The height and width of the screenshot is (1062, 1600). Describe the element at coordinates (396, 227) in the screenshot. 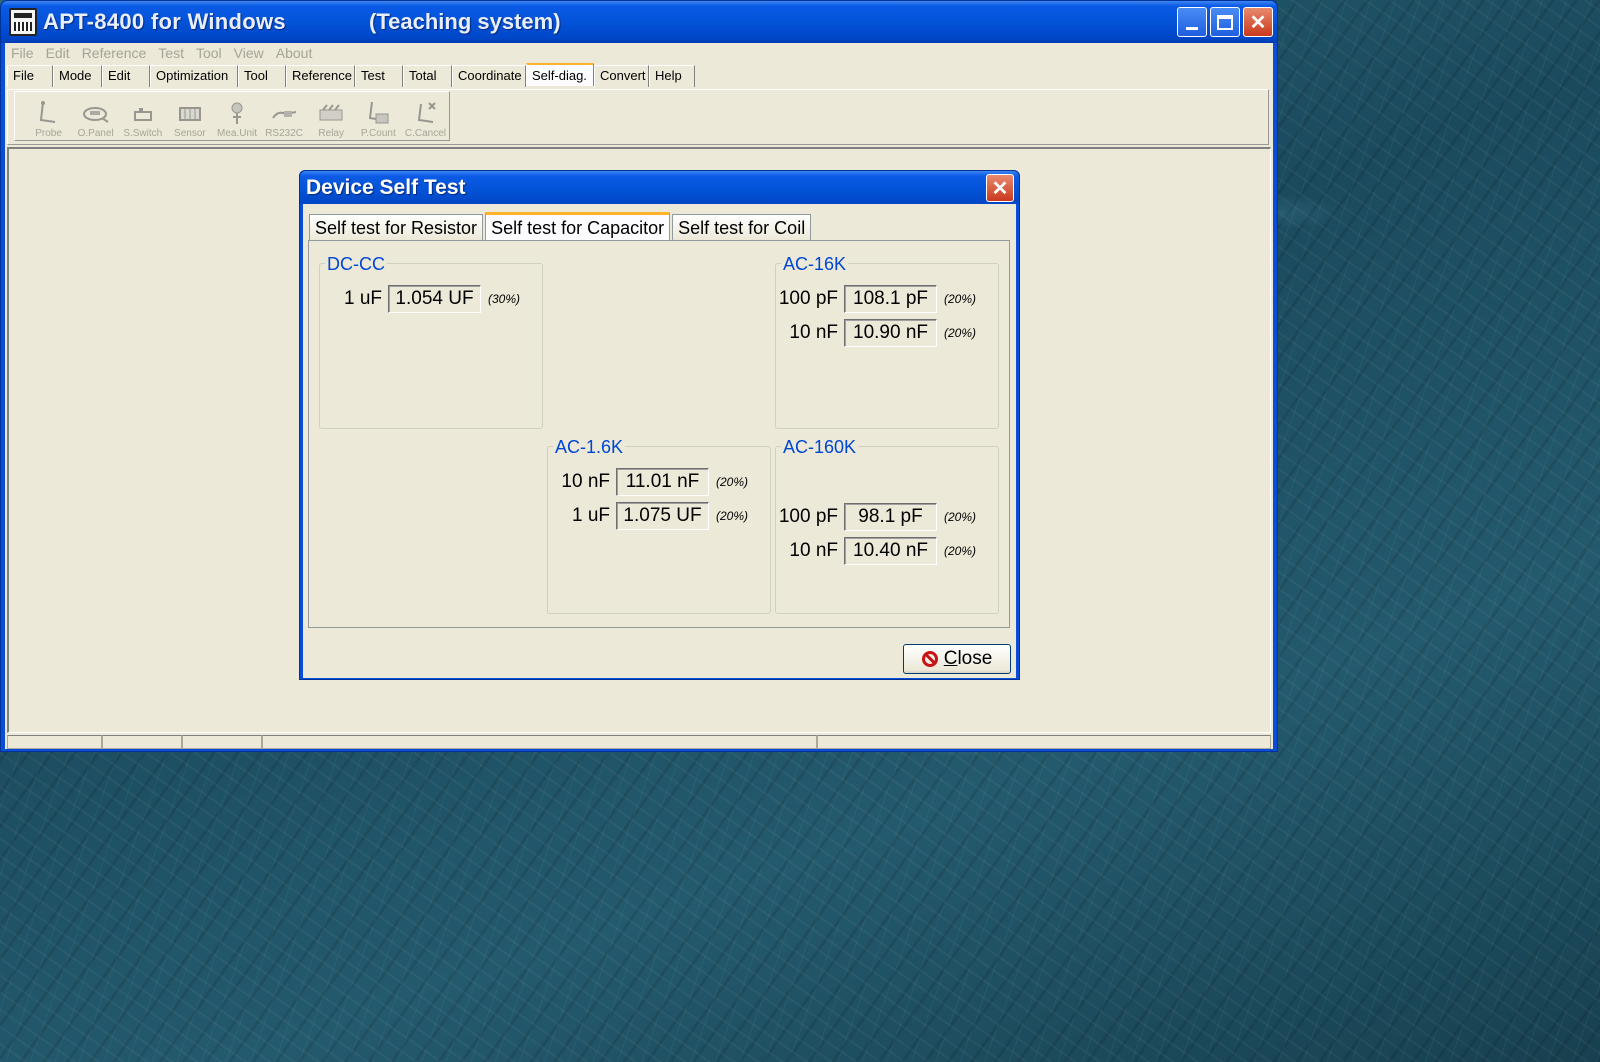

I see `tab-self-test-resistor: Self test for Resistor` at that location.